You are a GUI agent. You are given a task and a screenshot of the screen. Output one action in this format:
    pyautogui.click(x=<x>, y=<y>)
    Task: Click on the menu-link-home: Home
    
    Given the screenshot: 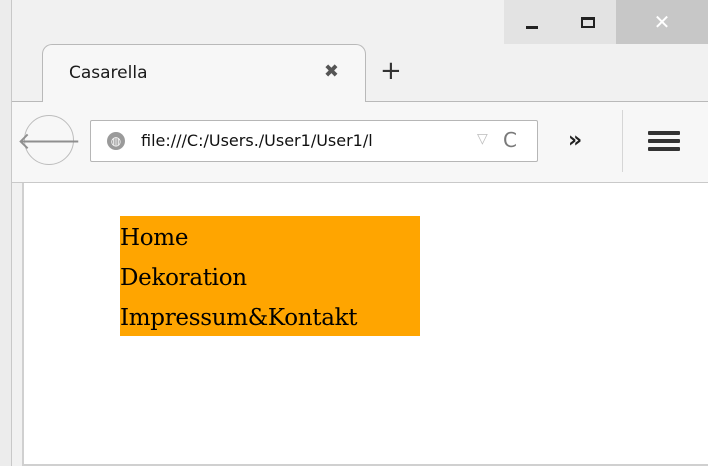 What is the action you would take?
    pyautogui.click(x=270, y=238)
    